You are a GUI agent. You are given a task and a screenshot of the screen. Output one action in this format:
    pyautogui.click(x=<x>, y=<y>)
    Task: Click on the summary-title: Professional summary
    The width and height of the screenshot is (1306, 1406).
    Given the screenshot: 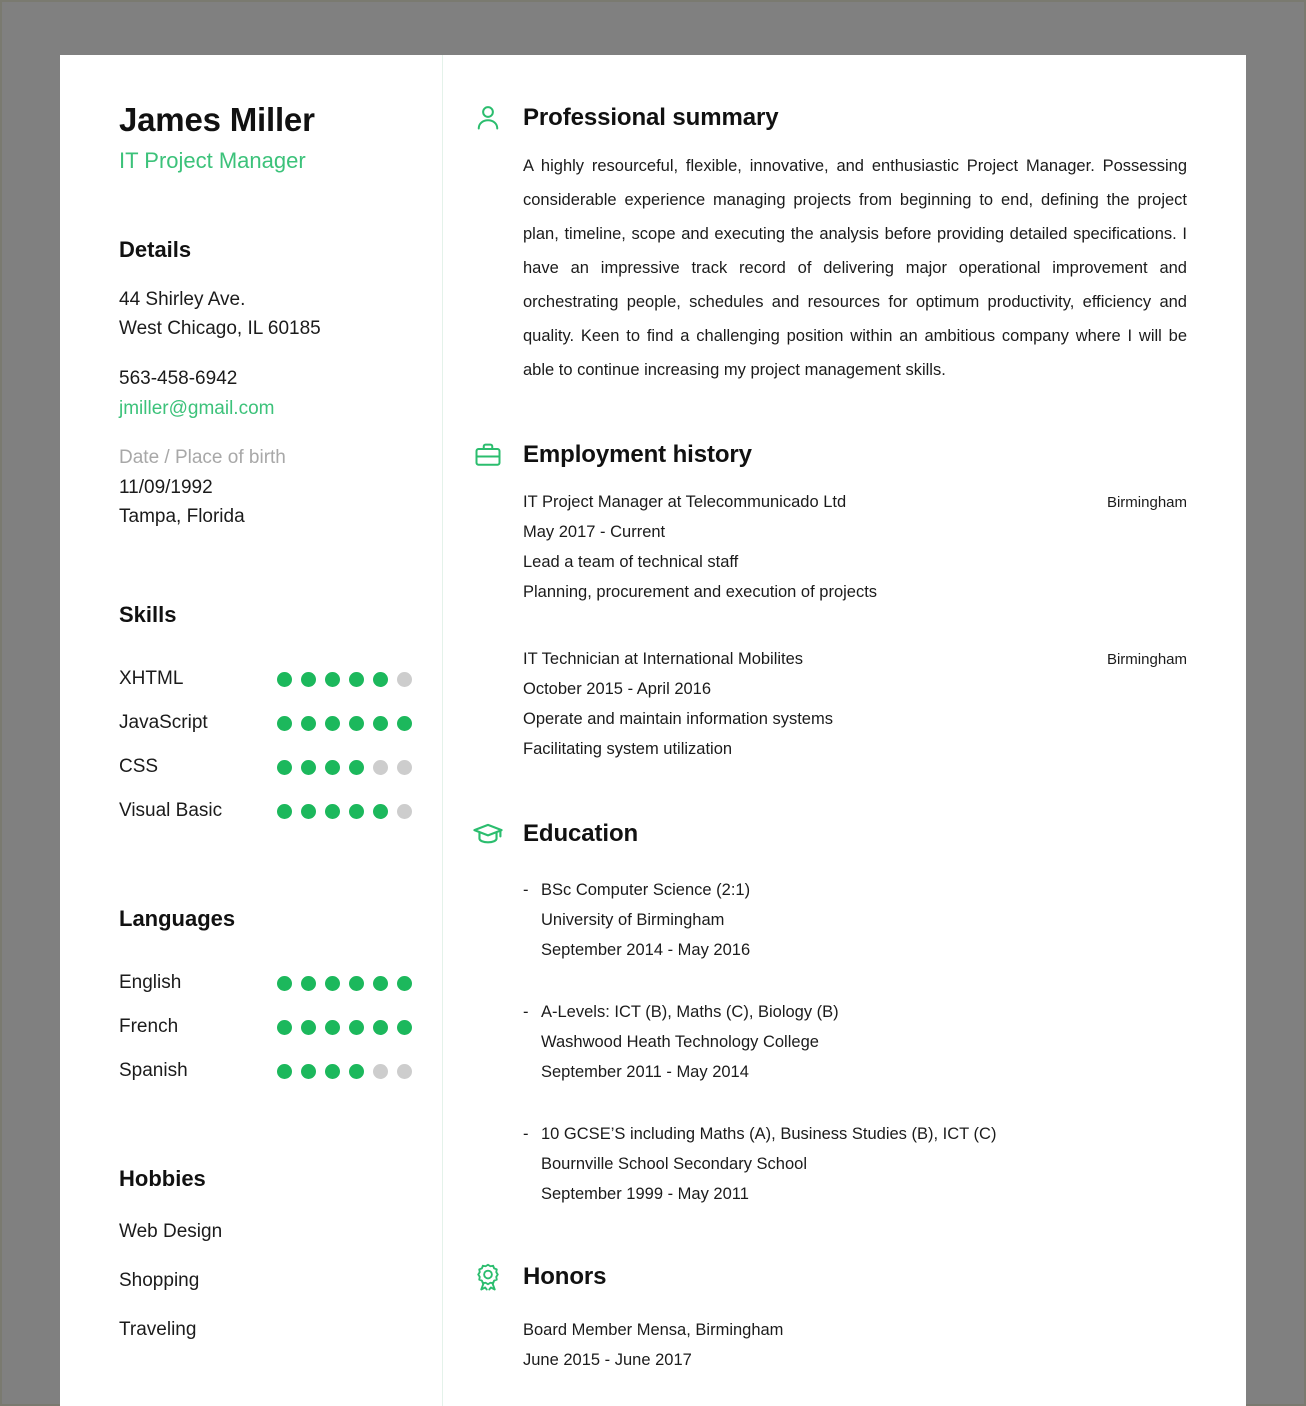 What is the action you would take?
    pyautogui.click(x=651, y=117)
    